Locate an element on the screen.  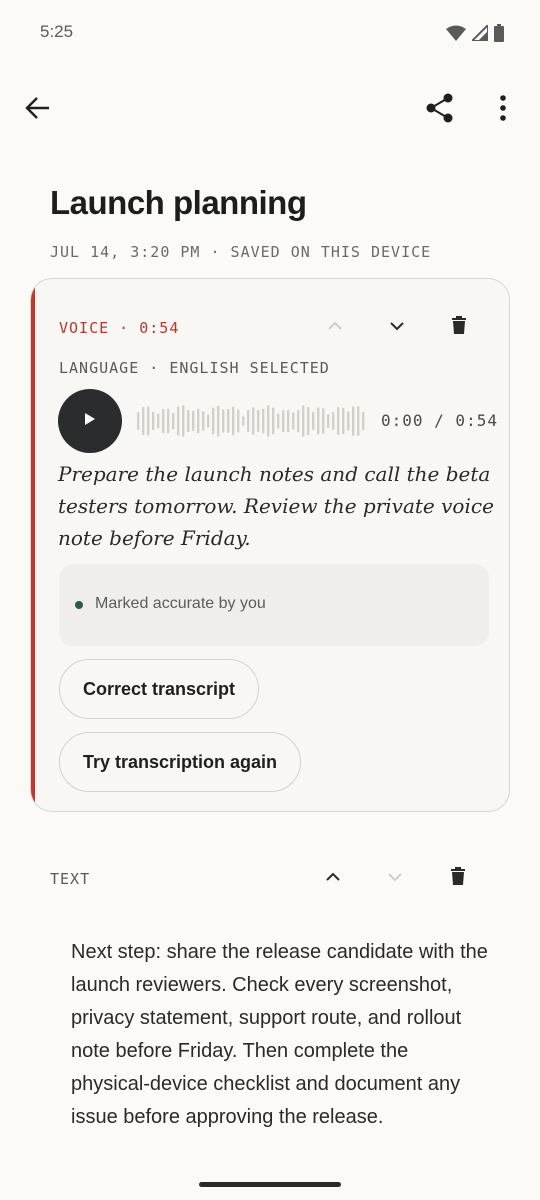
note-meta: JUL 14, 3:20 PM · SAVED ON THIS DEVICE is located at coordinates (241, 252).